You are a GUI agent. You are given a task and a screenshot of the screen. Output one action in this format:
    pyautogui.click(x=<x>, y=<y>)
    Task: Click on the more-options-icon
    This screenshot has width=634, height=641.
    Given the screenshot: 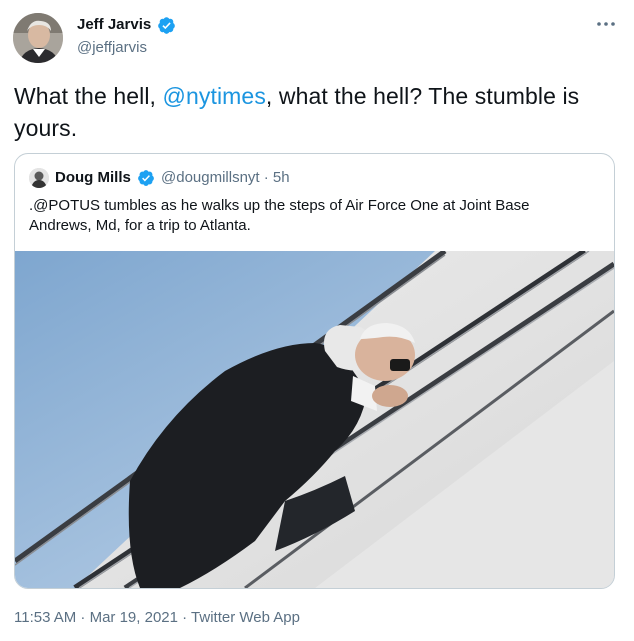 What is the action you would take?
    pyautogui.click(x=606, y=24)
    